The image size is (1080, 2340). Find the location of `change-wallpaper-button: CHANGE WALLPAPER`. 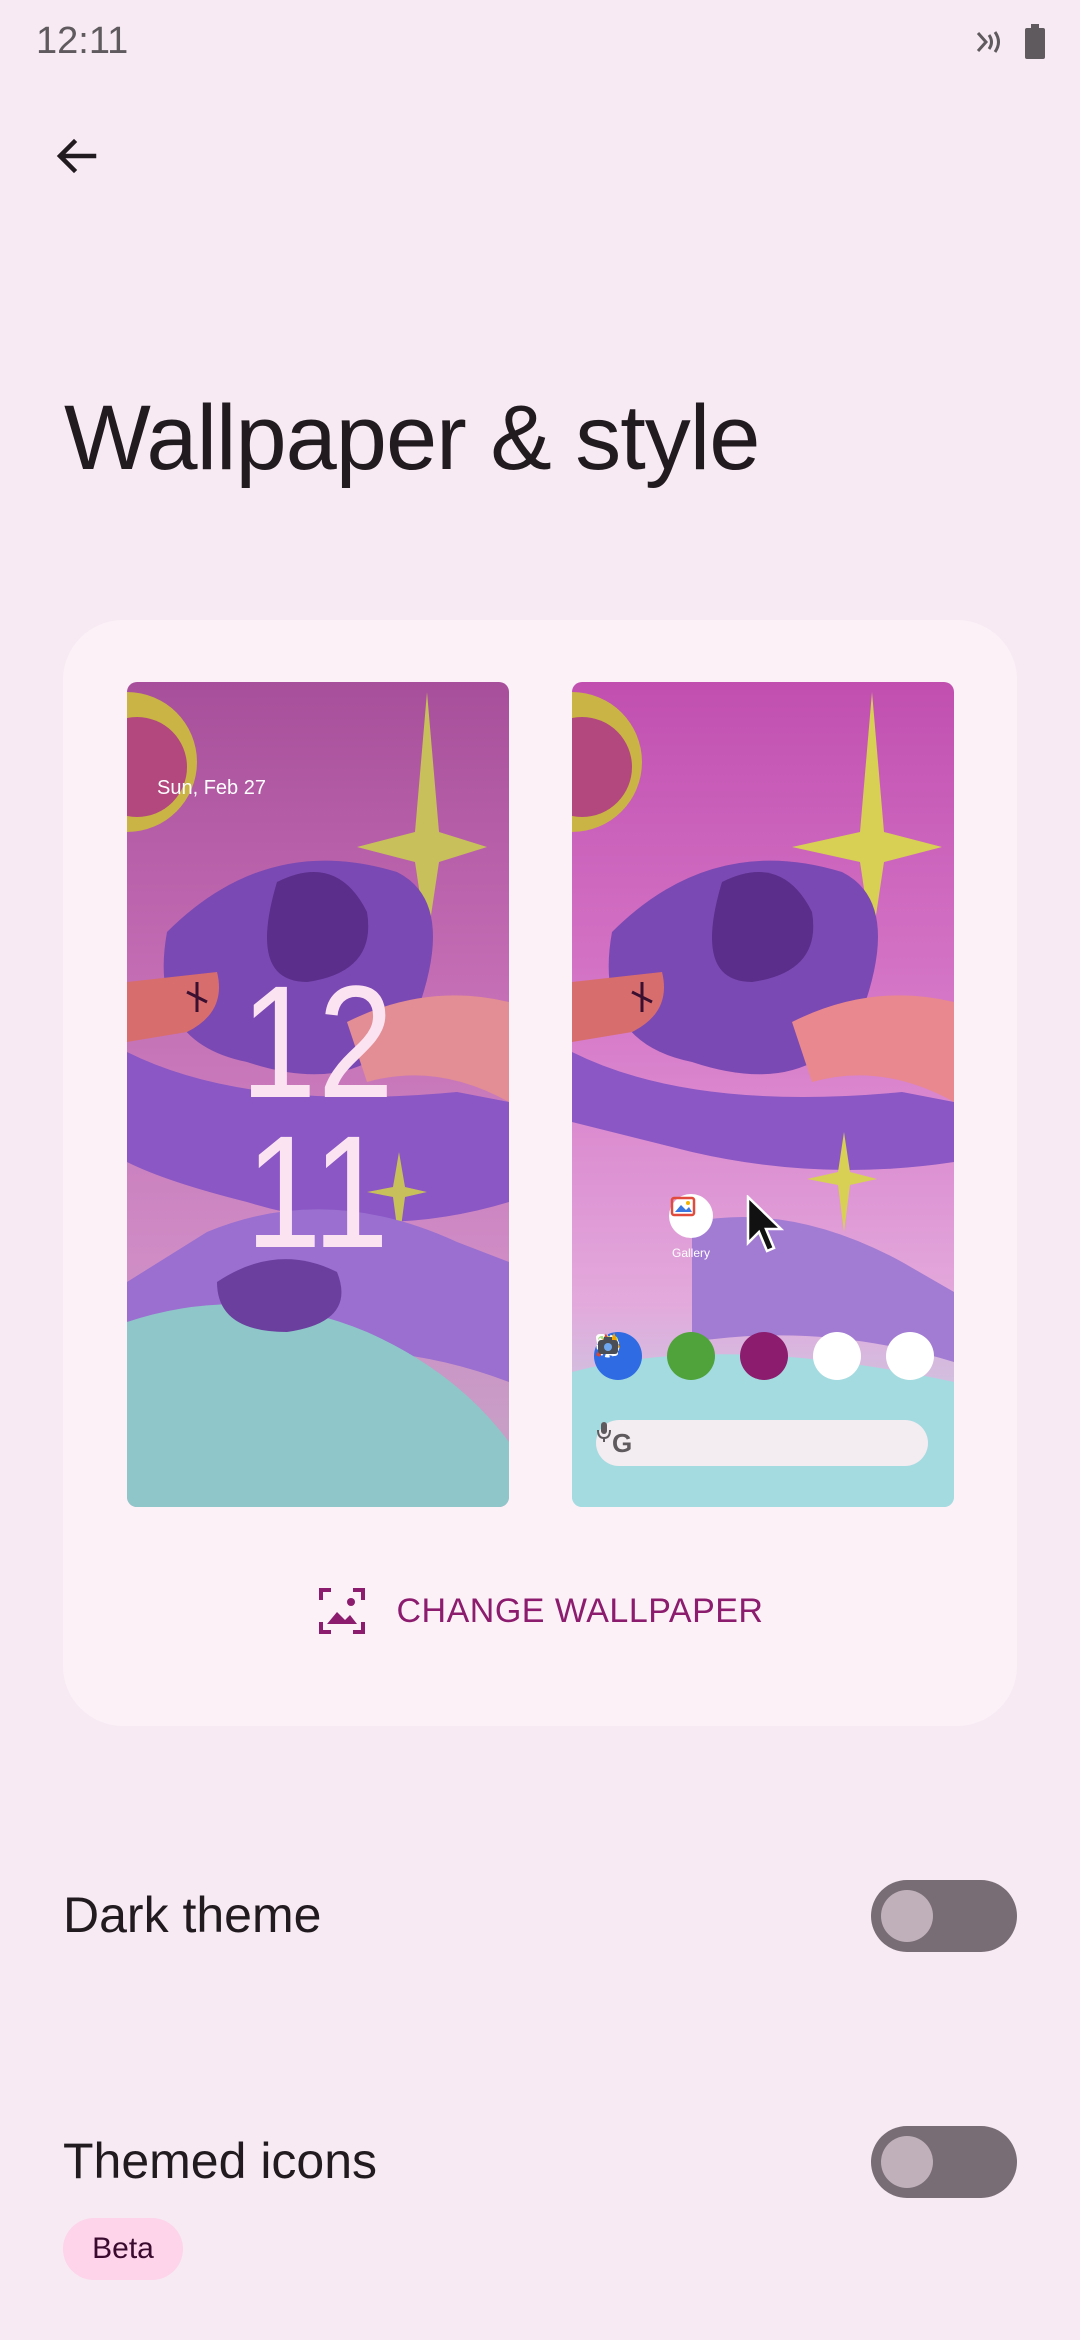

change-wallpaper-button: CHANGE WALLPAPER is located at coordinates (540, 1611).